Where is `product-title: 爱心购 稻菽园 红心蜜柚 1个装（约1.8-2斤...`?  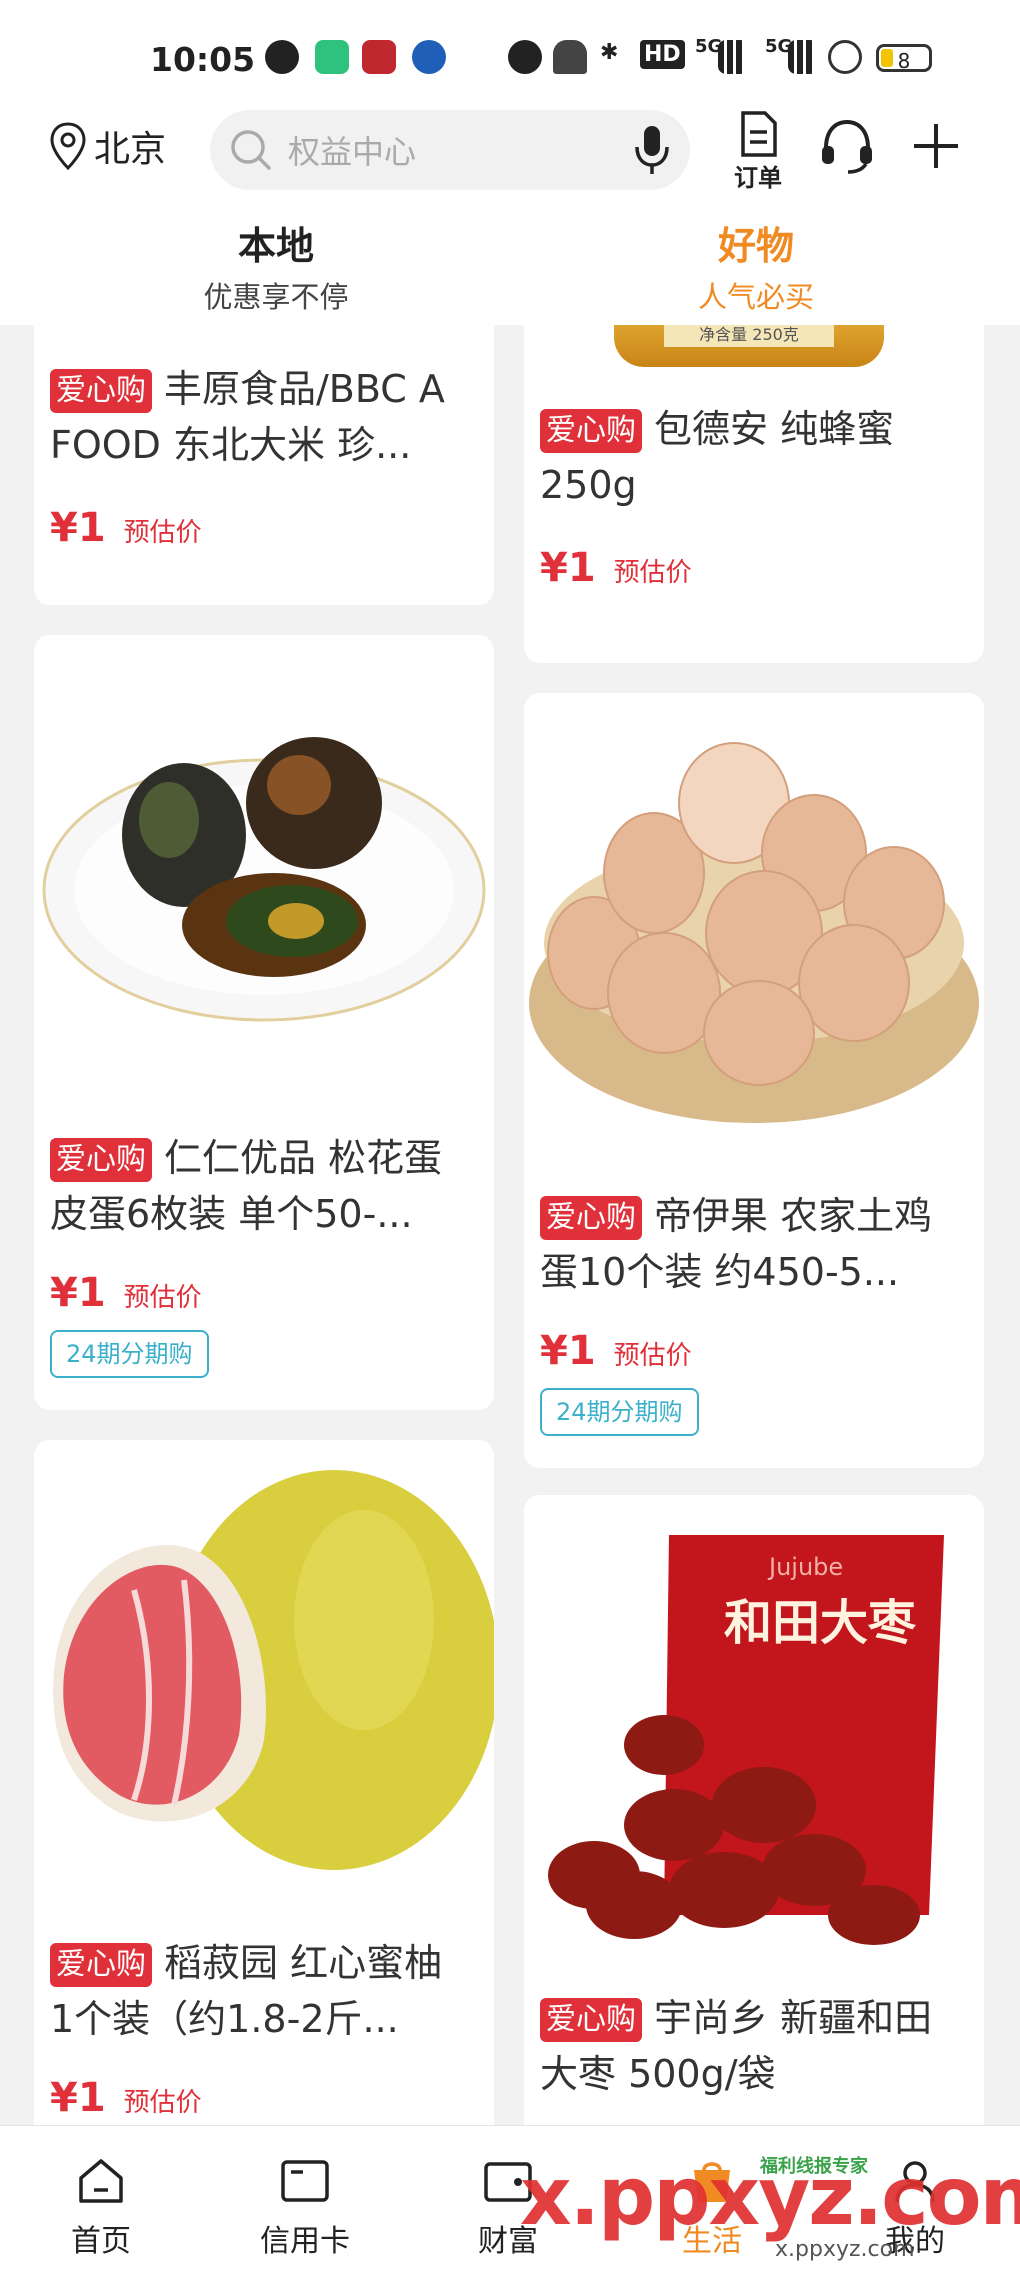 product-title: 爱心购 稻菽园 红心蜜柚 1个装（约1.8-2斤... is located at coordinates (264, 1991).